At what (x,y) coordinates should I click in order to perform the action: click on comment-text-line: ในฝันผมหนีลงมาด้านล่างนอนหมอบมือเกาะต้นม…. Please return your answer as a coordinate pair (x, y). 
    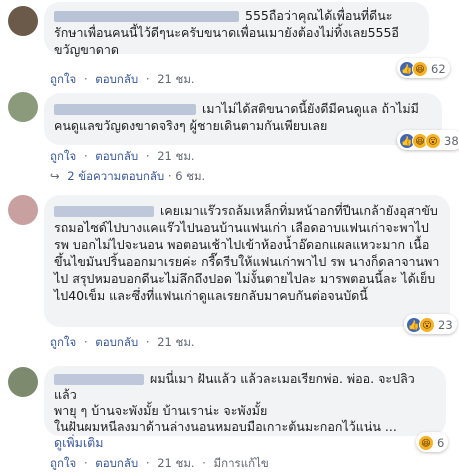
    Looking at the image, I should click on (225, 426).